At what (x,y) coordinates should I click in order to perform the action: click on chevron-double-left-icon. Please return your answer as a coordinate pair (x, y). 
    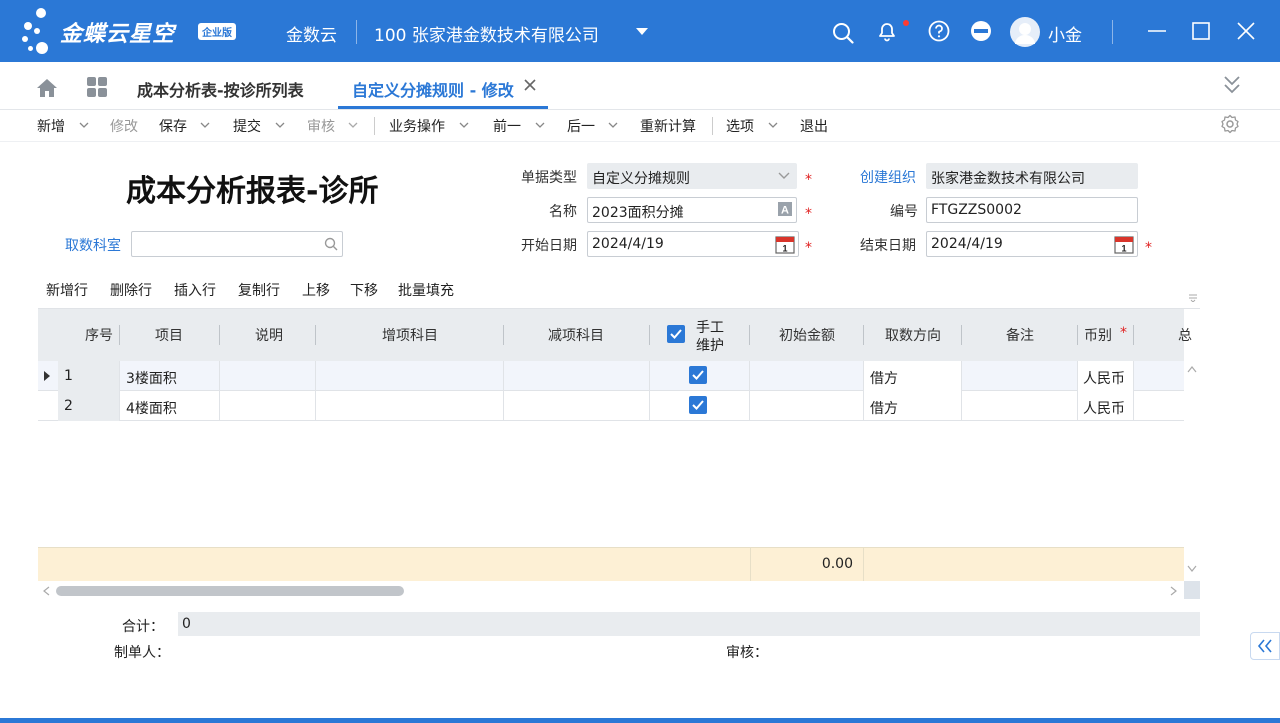
    Looking at the image, I should click on (1265, 646).